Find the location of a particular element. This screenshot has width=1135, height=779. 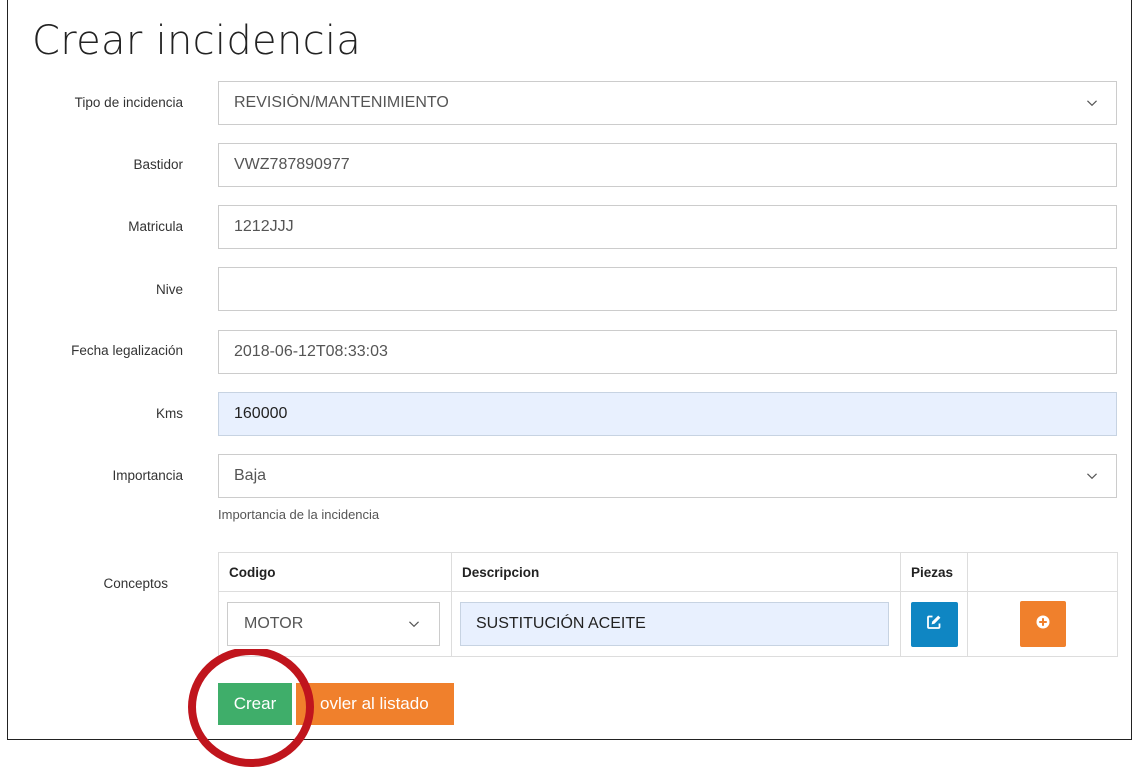

crear-button: Crear is located at coordinates (255, 704).